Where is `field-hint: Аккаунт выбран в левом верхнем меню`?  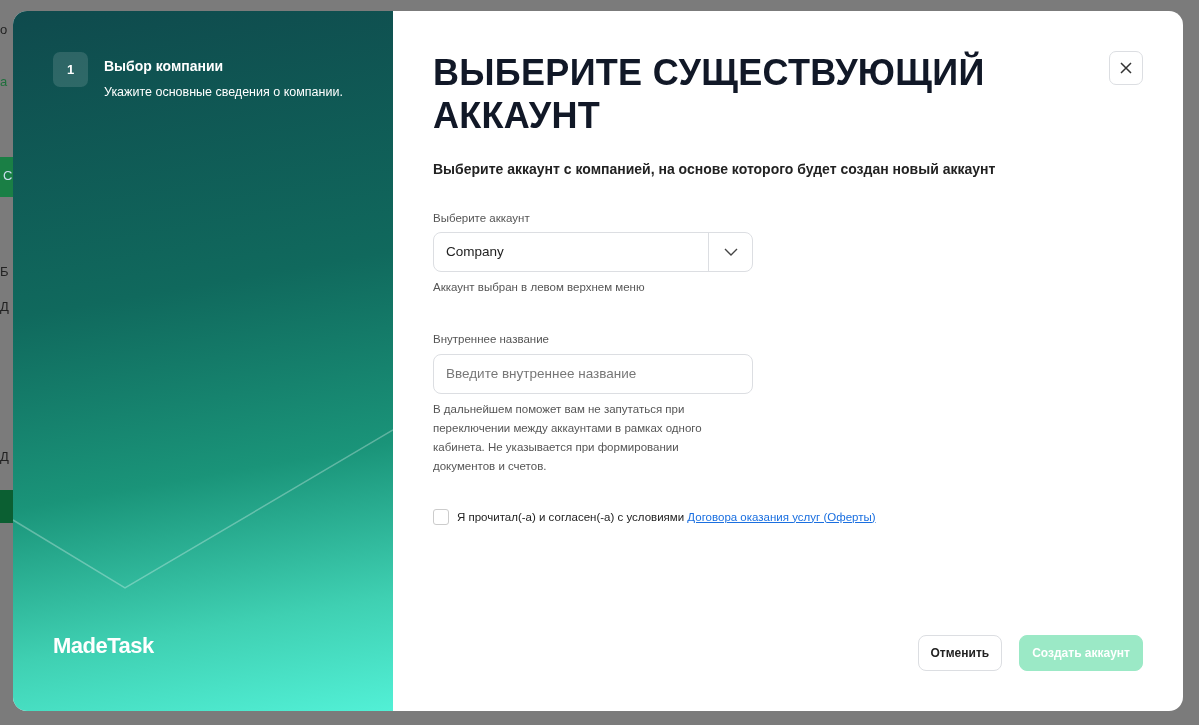 field-hint: Аккаунт выбран в левом верхнем меню is located at coordinates (539, 288).